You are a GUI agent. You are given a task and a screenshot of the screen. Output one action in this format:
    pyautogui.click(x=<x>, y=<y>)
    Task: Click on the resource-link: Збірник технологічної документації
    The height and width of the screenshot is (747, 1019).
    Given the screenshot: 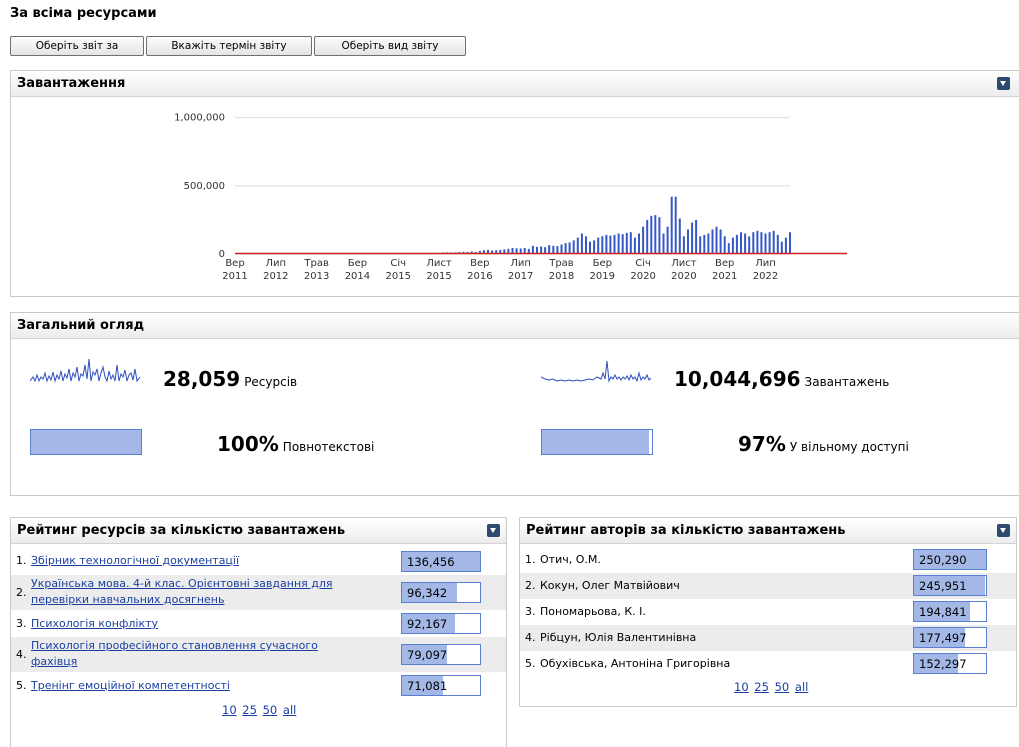 What is the action you would take?
    pyautogui.click(x=135, y=560)
    